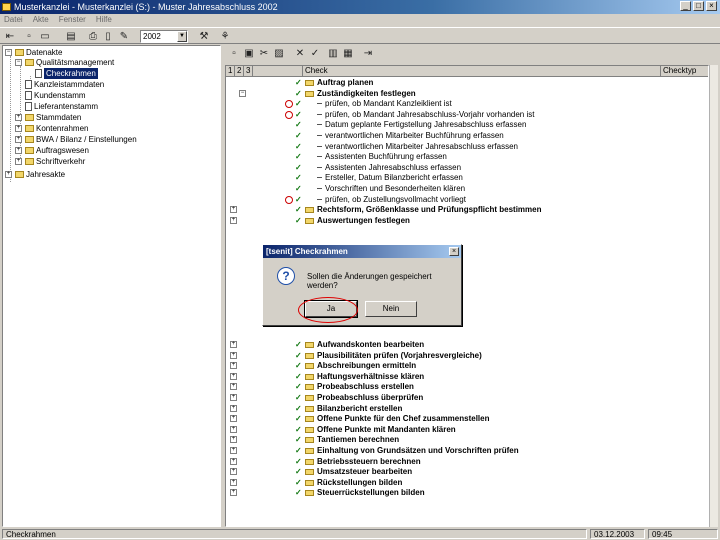  What do you see at coordinates (467, 387) in the screenshot?
I see `table-row: + ✓ Probeabschluss erstellen` at bounding box center [467, 387].